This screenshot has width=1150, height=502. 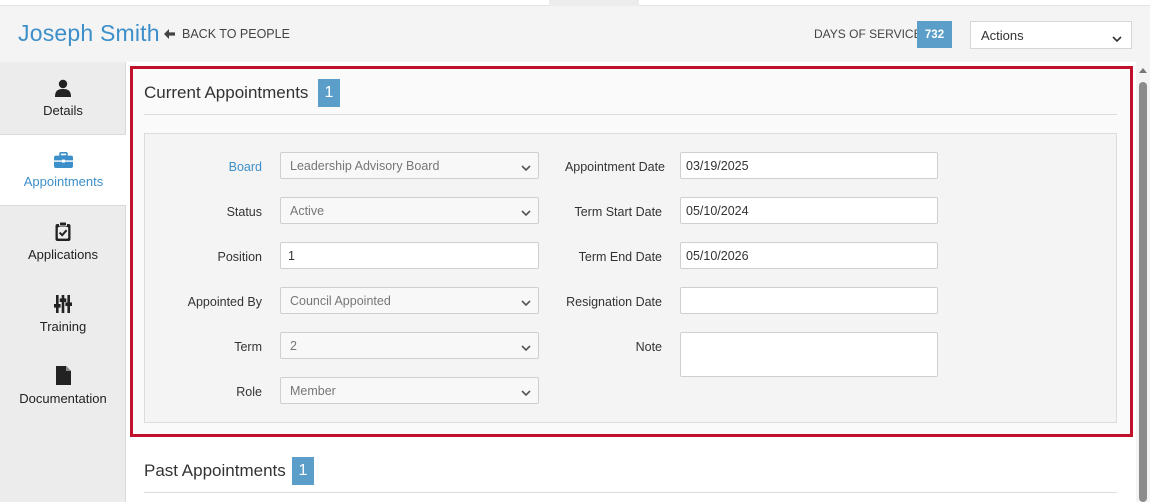 I want to click on term-end-date-input: 05/10/2026, so click(x=809, y=255).